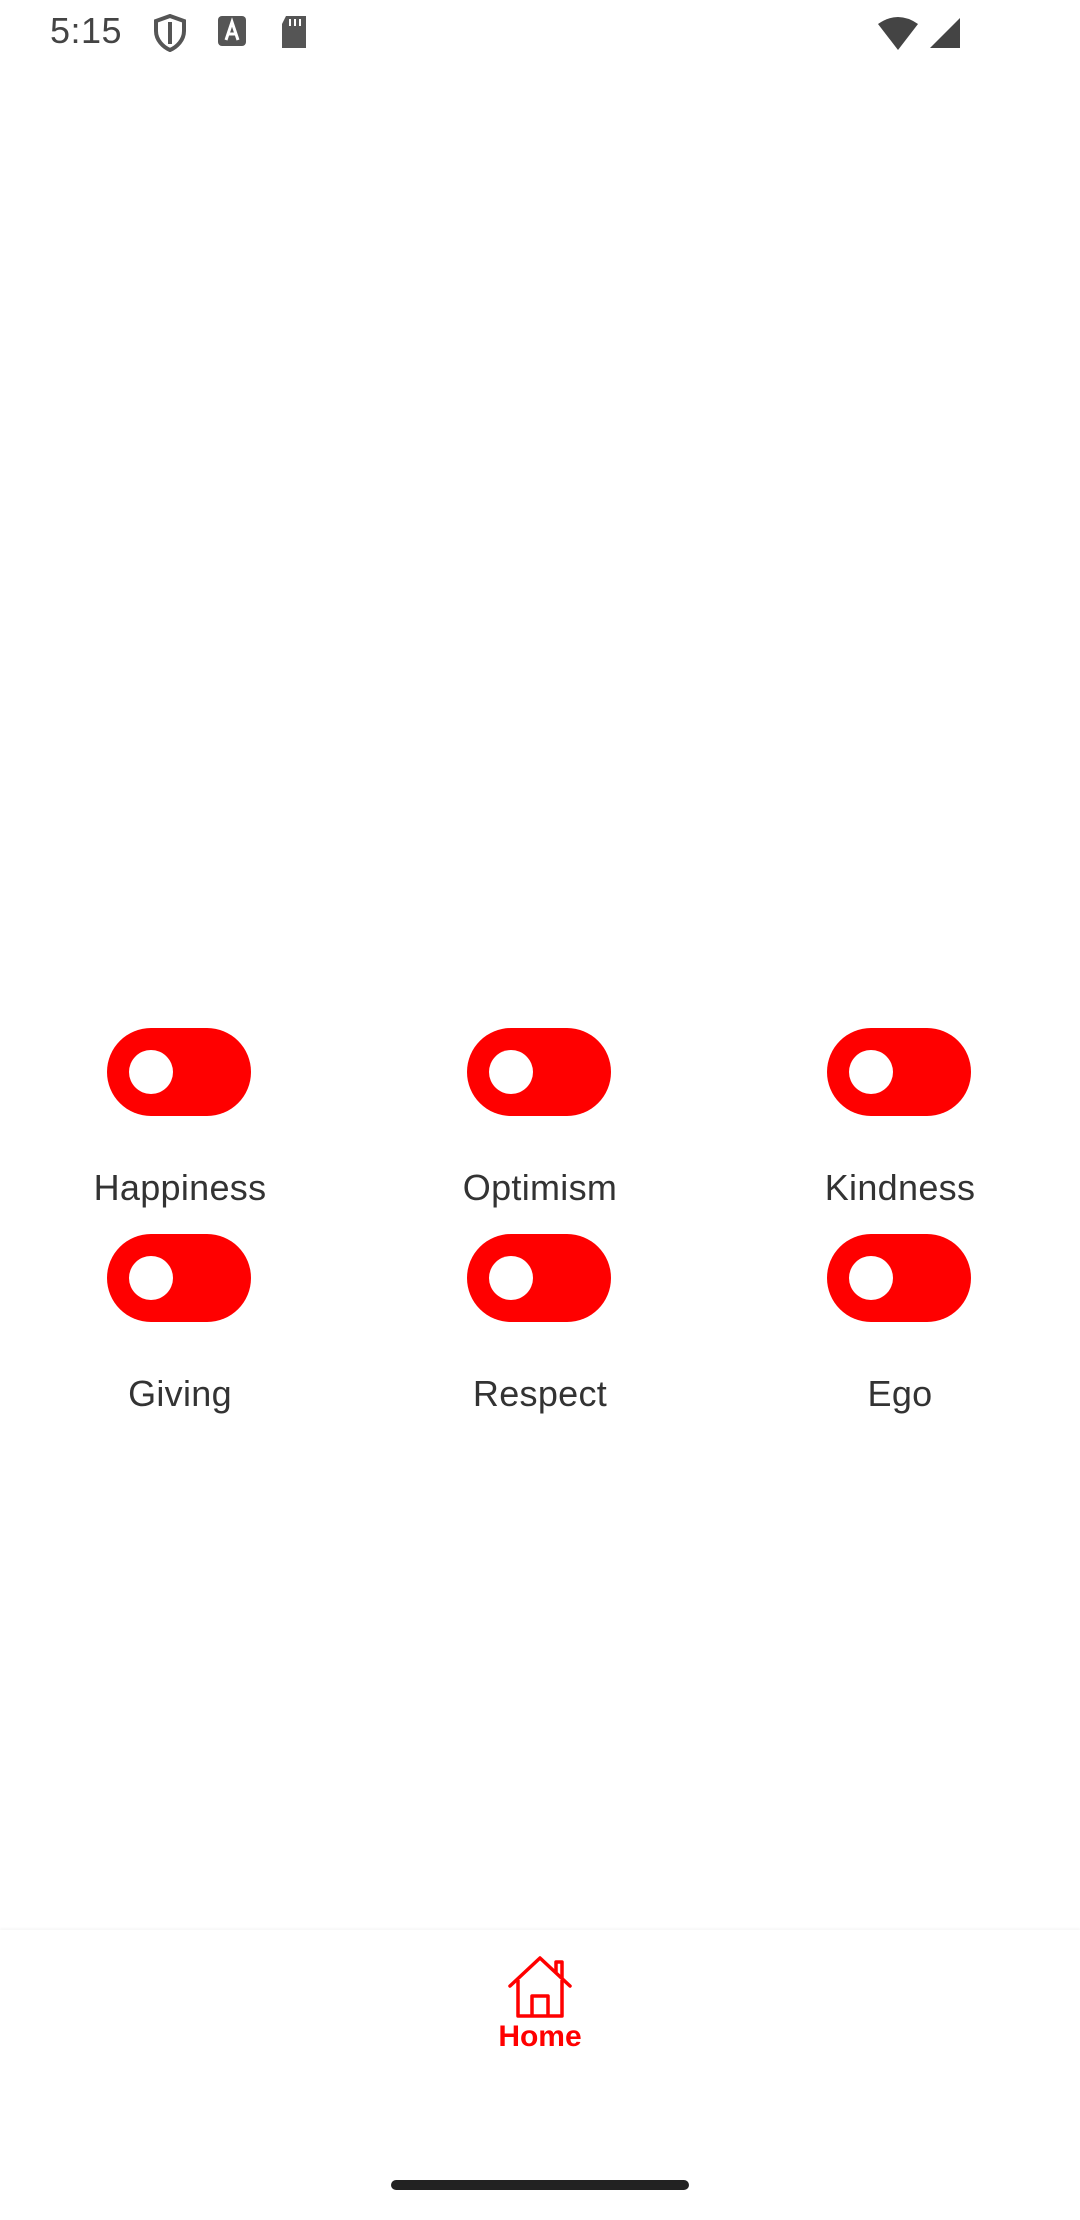  Describe the element at coordinates (540, 1987) in the screenshot. I see `home-icon` at that location.